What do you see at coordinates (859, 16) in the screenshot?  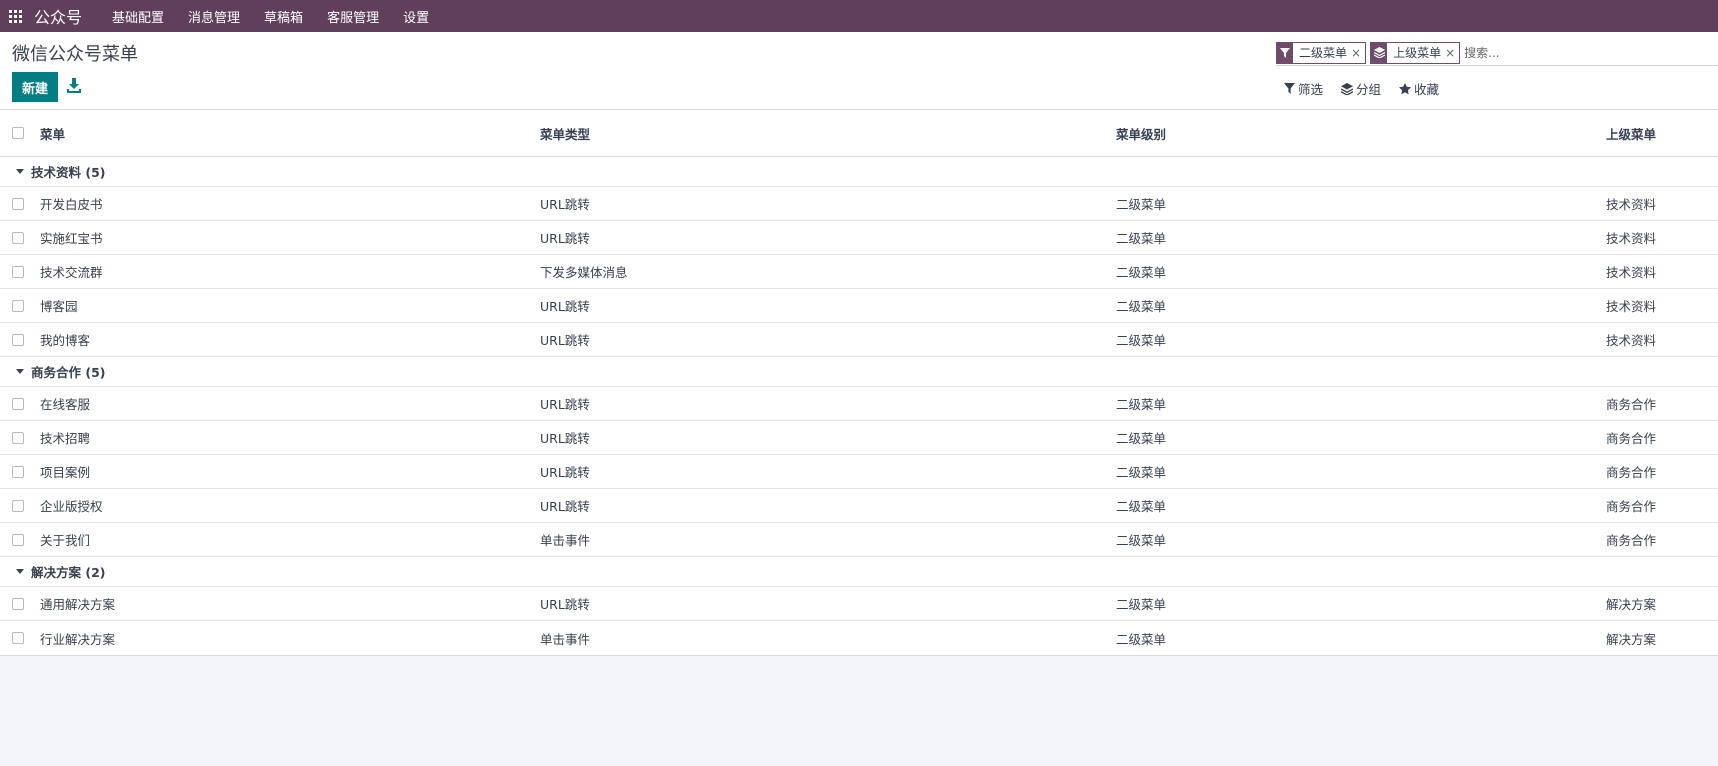 I see `top-navbar: 公众号 基础配置 消息管理 草稿箱 客服管理 设置` at bounding box center [859, 16].